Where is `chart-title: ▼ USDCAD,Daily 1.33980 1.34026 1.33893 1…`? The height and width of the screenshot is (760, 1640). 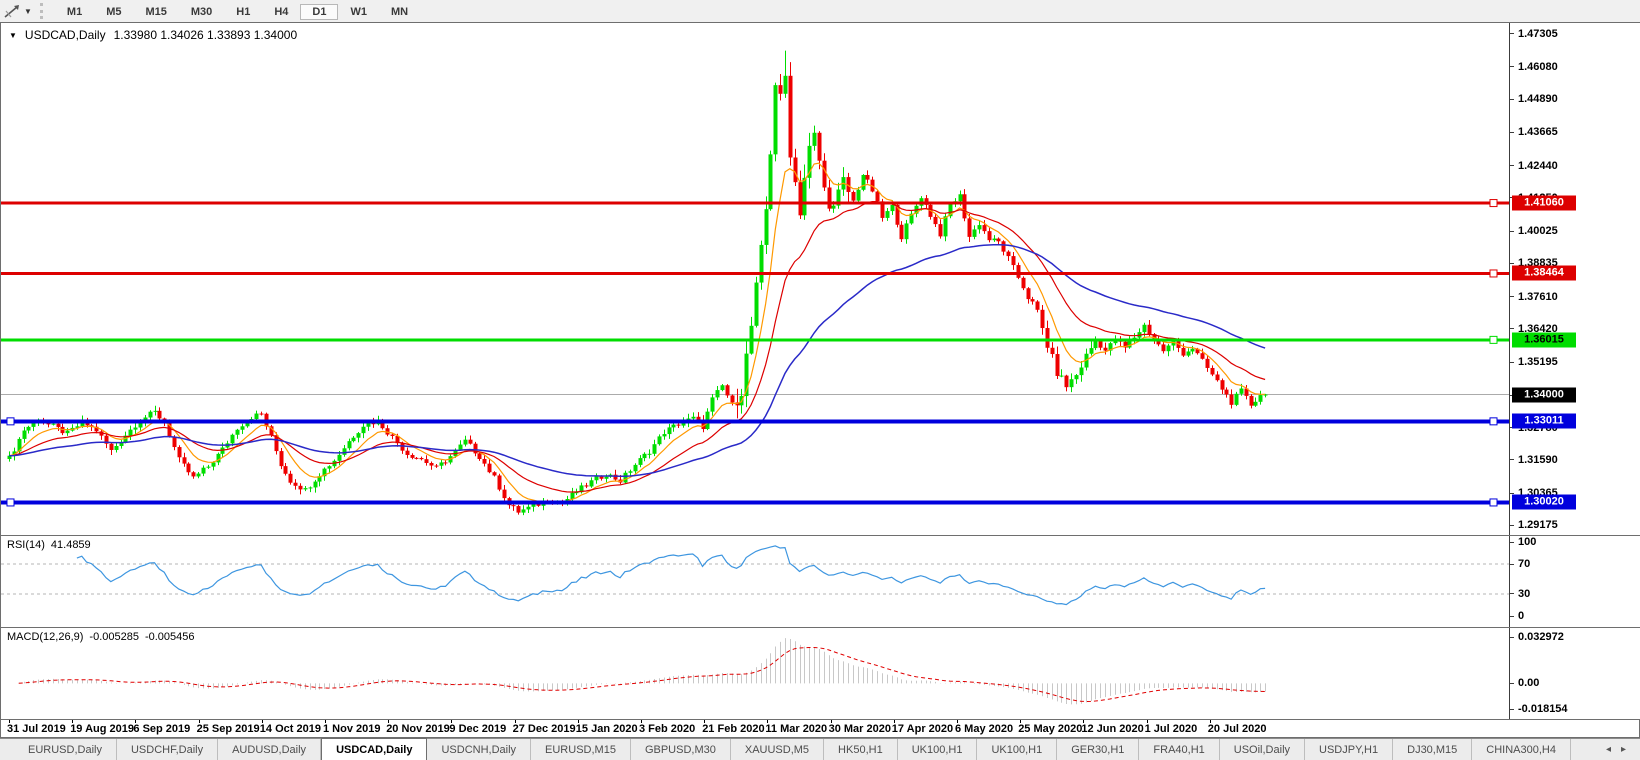 chart-title: ▼ USDCAD,Daily 1.33980 1.34026 1.33893 1… is located at coordinates (153, 35).